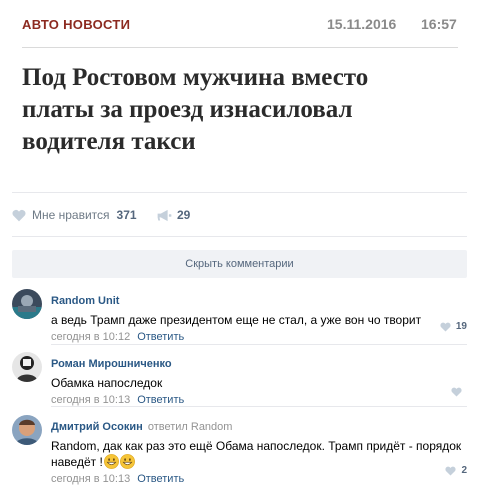  I want to click on article-rubric: АВТО НОВОСТИ, so click(76, 24).